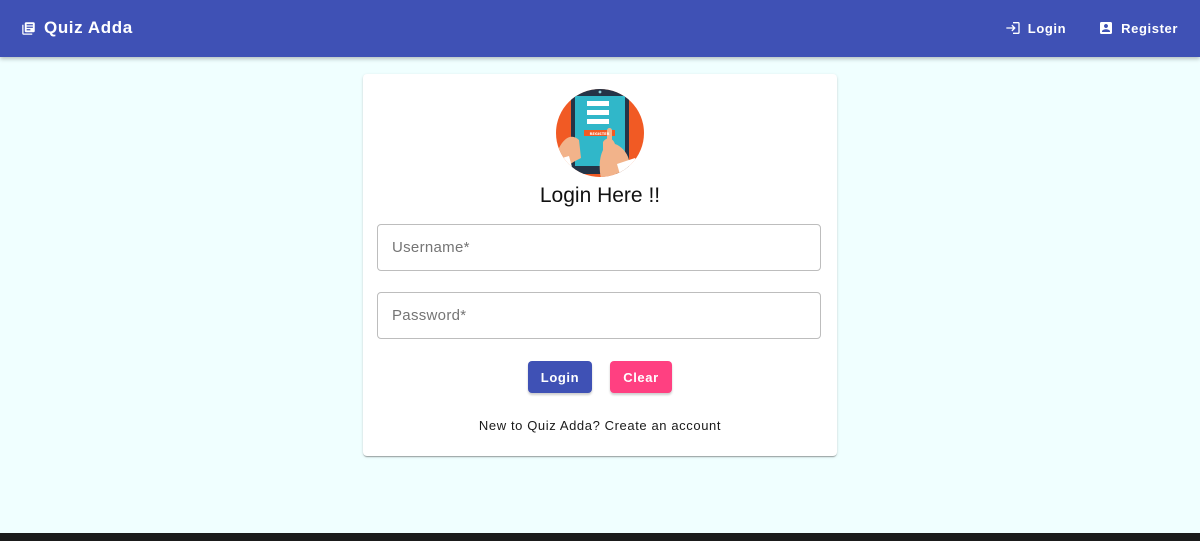 This screenshot has width=1200, height=541. I want to click on nav-login-button: Login, so click(1035, 28).